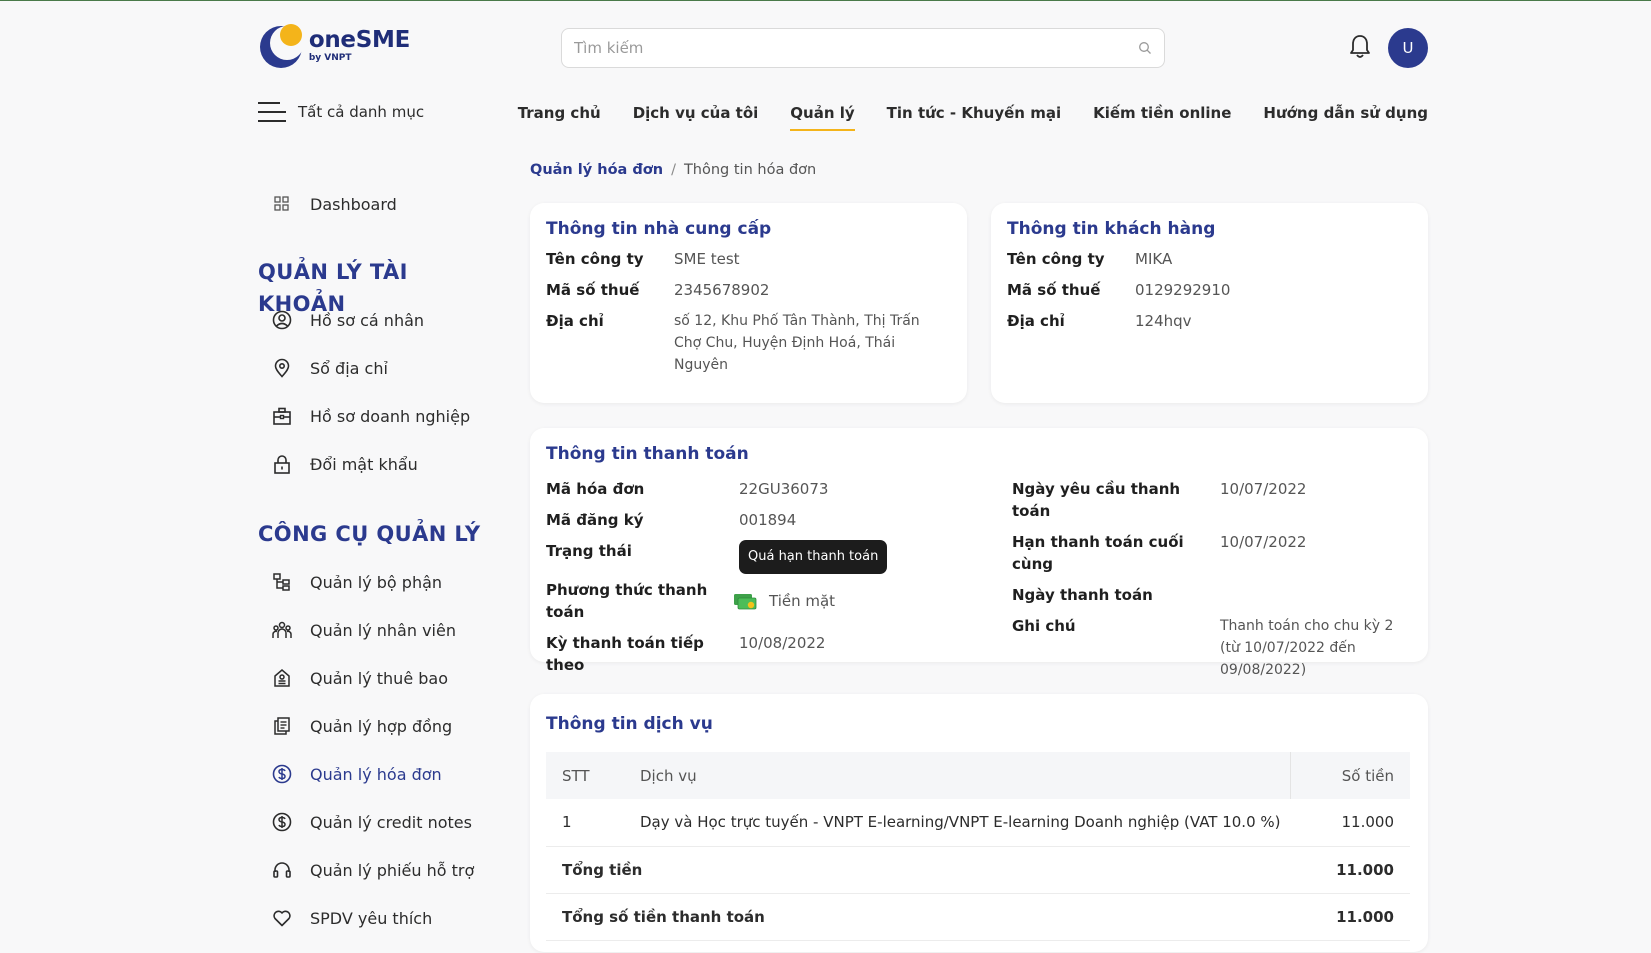  Describe the element at coordinates (1263, 542) in the screenshot. I see `deadline-value: 10/07/2022` at that location.